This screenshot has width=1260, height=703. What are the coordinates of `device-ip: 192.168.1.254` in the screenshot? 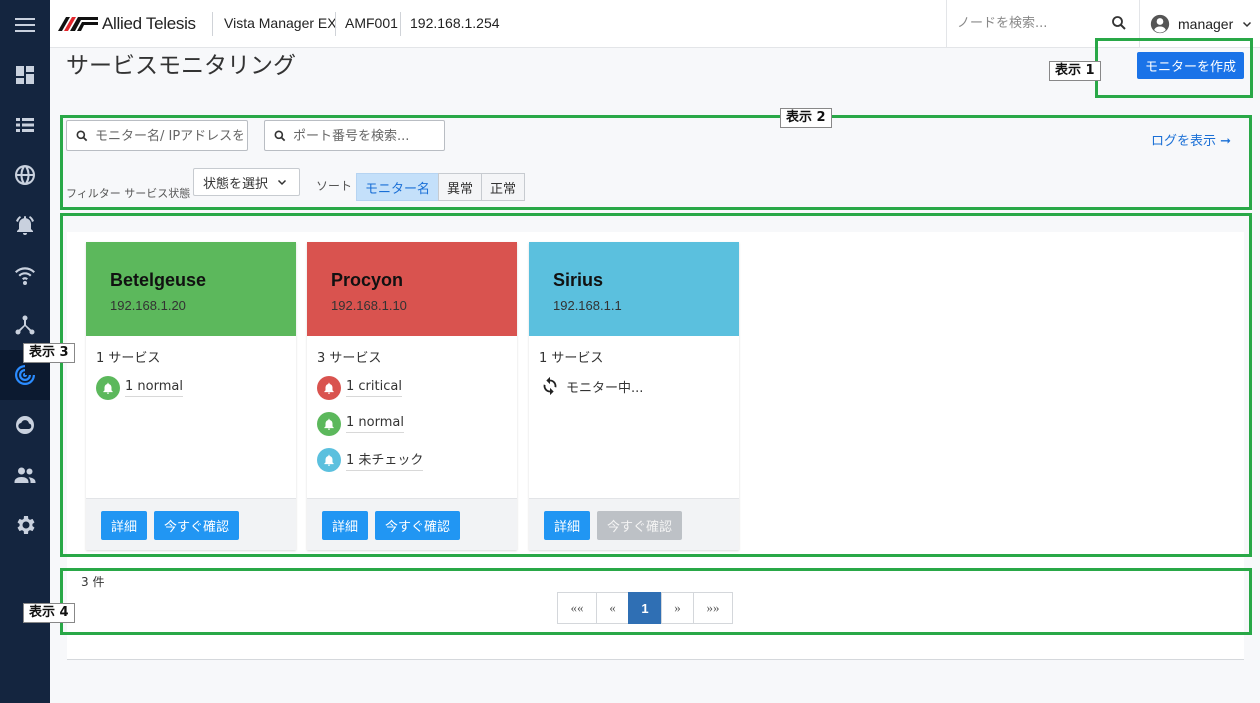 It's located at (455, 23).